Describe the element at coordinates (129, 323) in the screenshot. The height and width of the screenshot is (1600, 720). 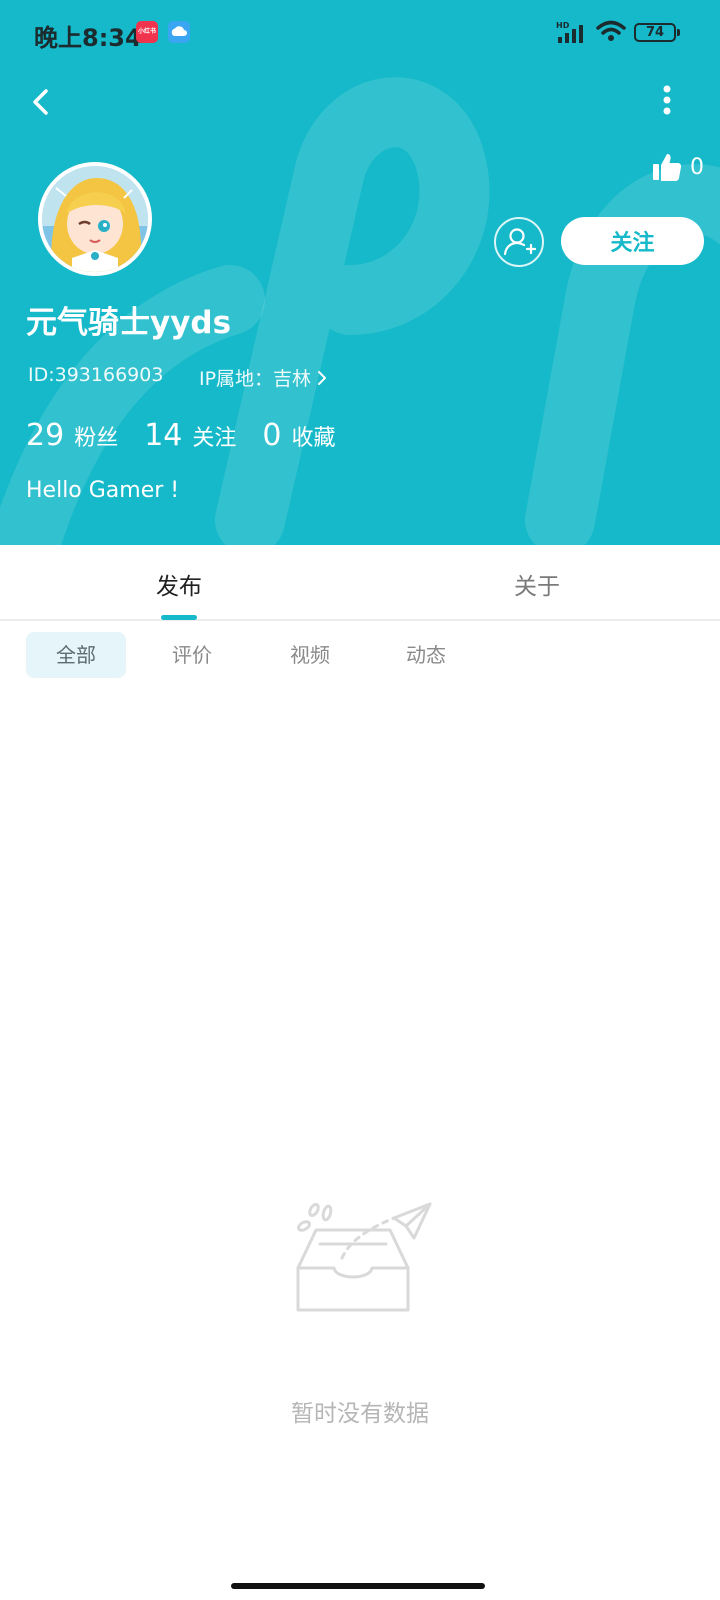
I see `username: 元气骑士yyds` at that location.